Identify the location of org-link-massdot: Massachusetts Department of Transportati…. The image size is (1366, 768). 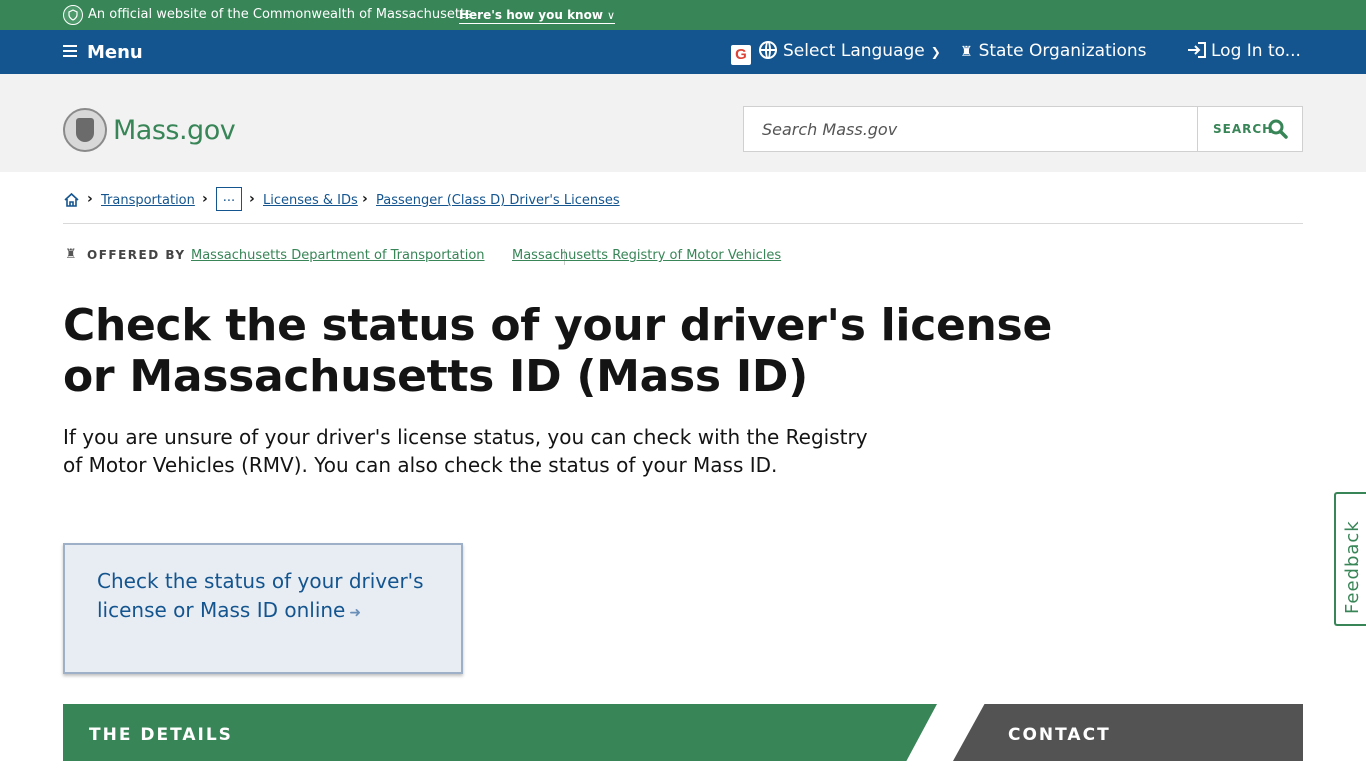
(338, 255).